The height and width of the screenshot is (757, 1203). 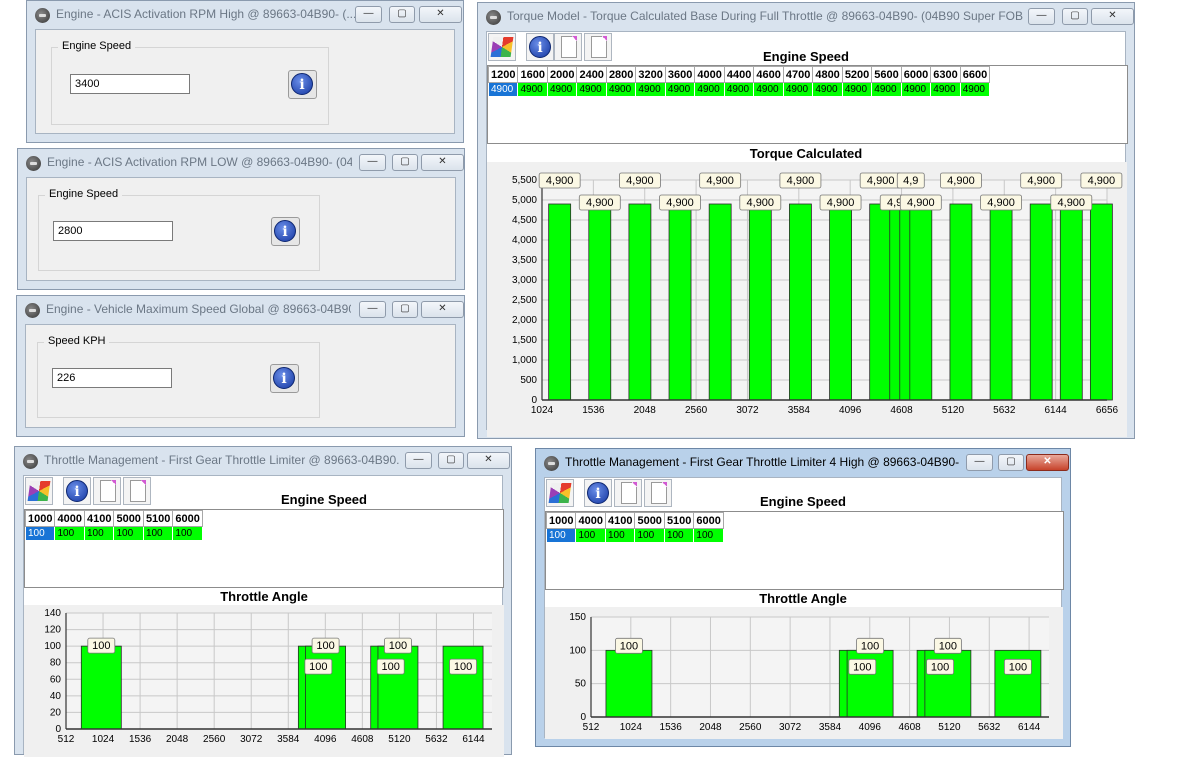 I want to click on engine-speed-field: 3400, so click(x=130, y=84).